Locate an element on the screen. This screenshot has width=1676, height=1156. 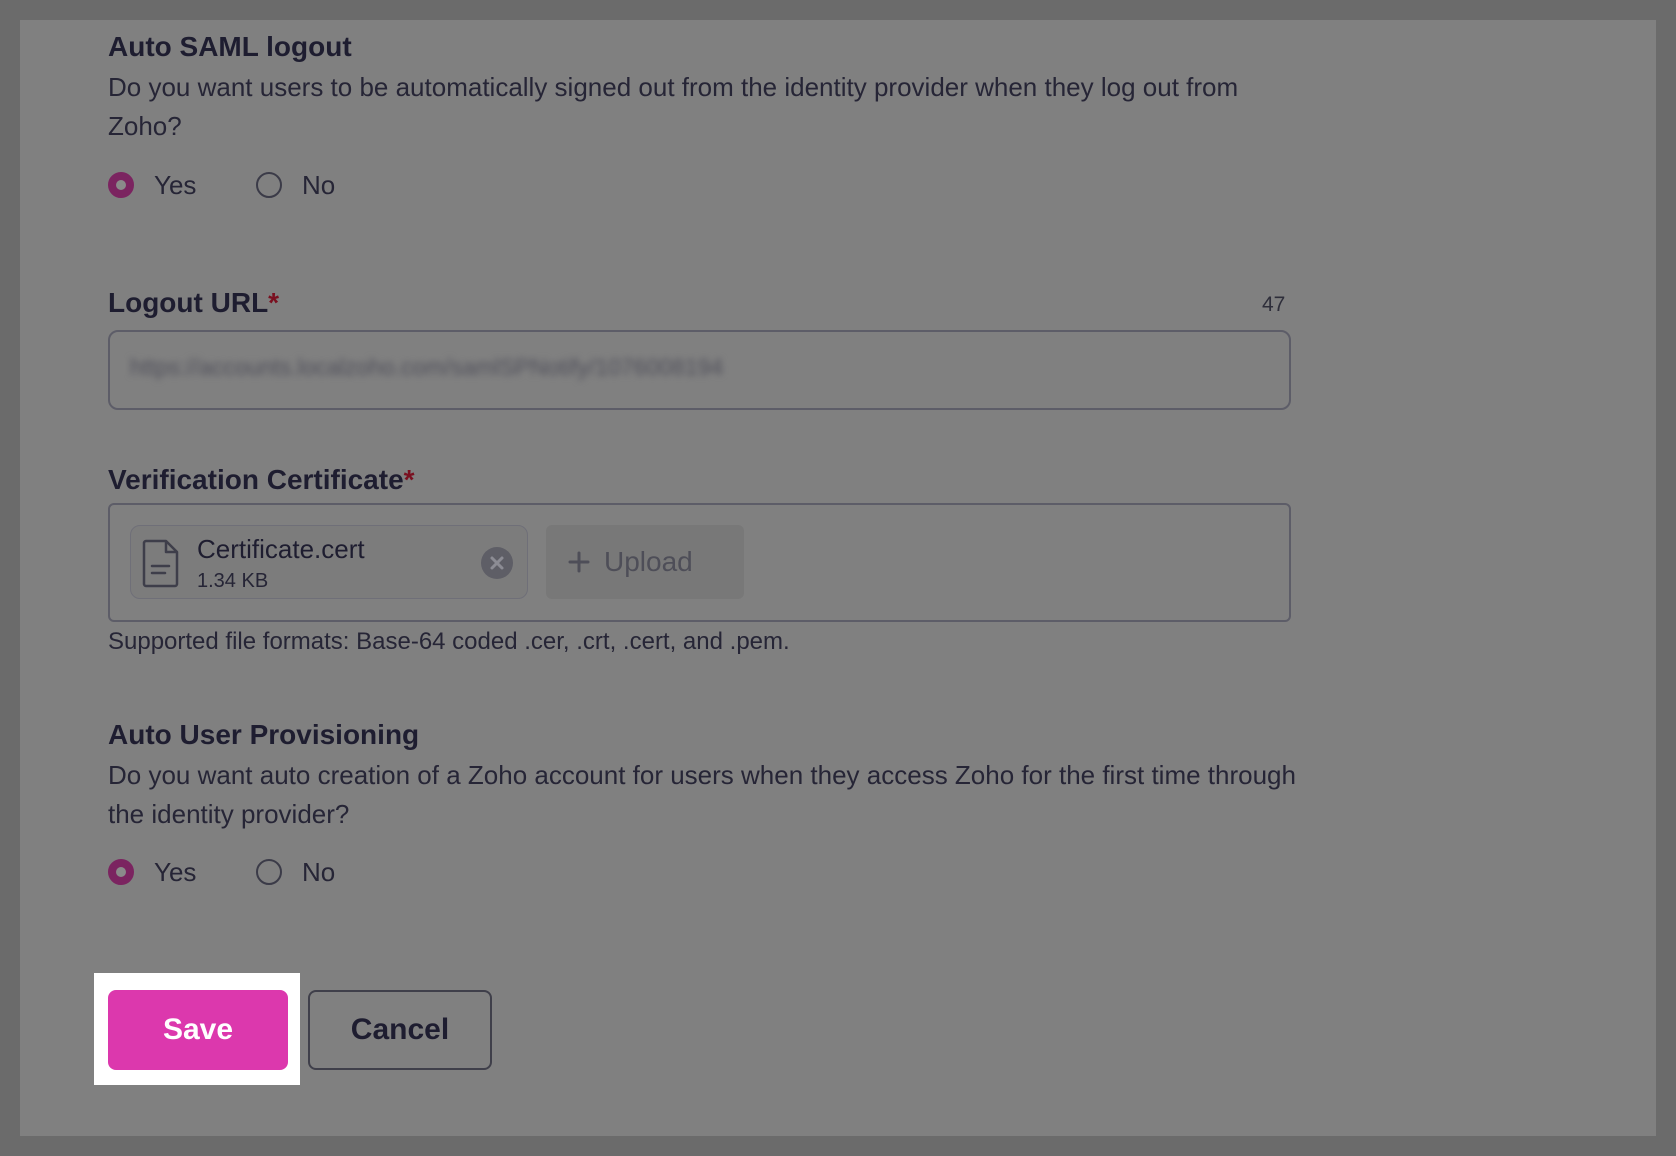
file-document-icon is located at coordinates (160, 563).